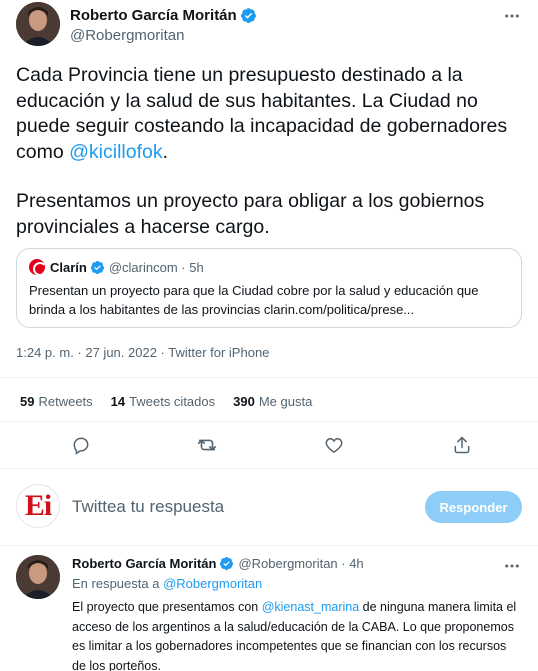  Describe the element at coordinates (127, 35) in the screenshot. I see `author-handle: @Robergmoritan` at that location.